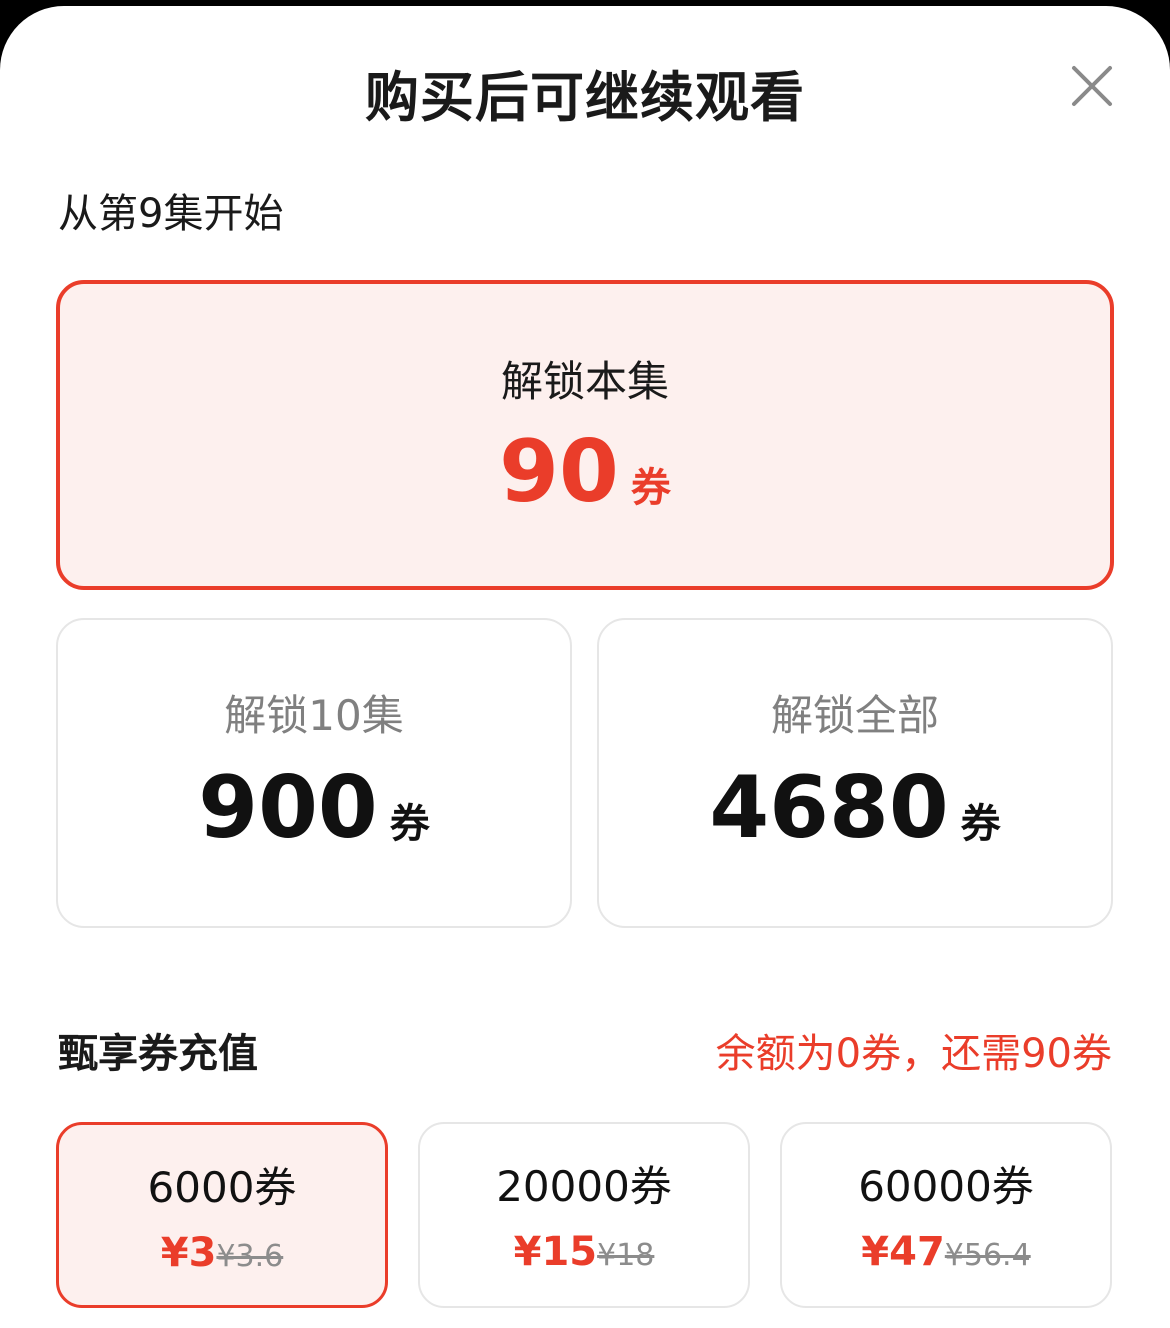 This screenshot has width=1170, height=1328. I want to click on unlock-all-option: 解锁全部 4680 券, so click(855, 773).